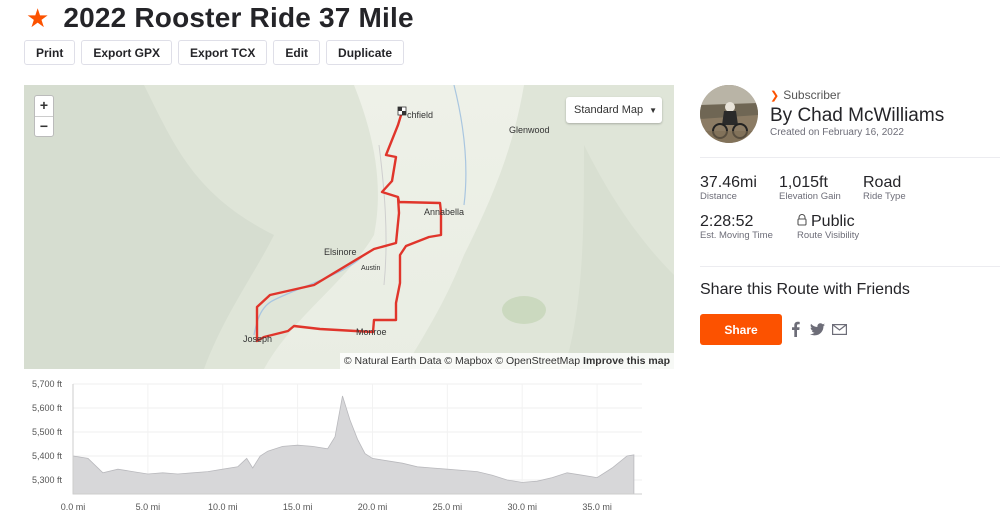 The height and width of the screenshot is (525, 1000). I want to click on x-tick-20: 20.0 mi, so click(372, 507).